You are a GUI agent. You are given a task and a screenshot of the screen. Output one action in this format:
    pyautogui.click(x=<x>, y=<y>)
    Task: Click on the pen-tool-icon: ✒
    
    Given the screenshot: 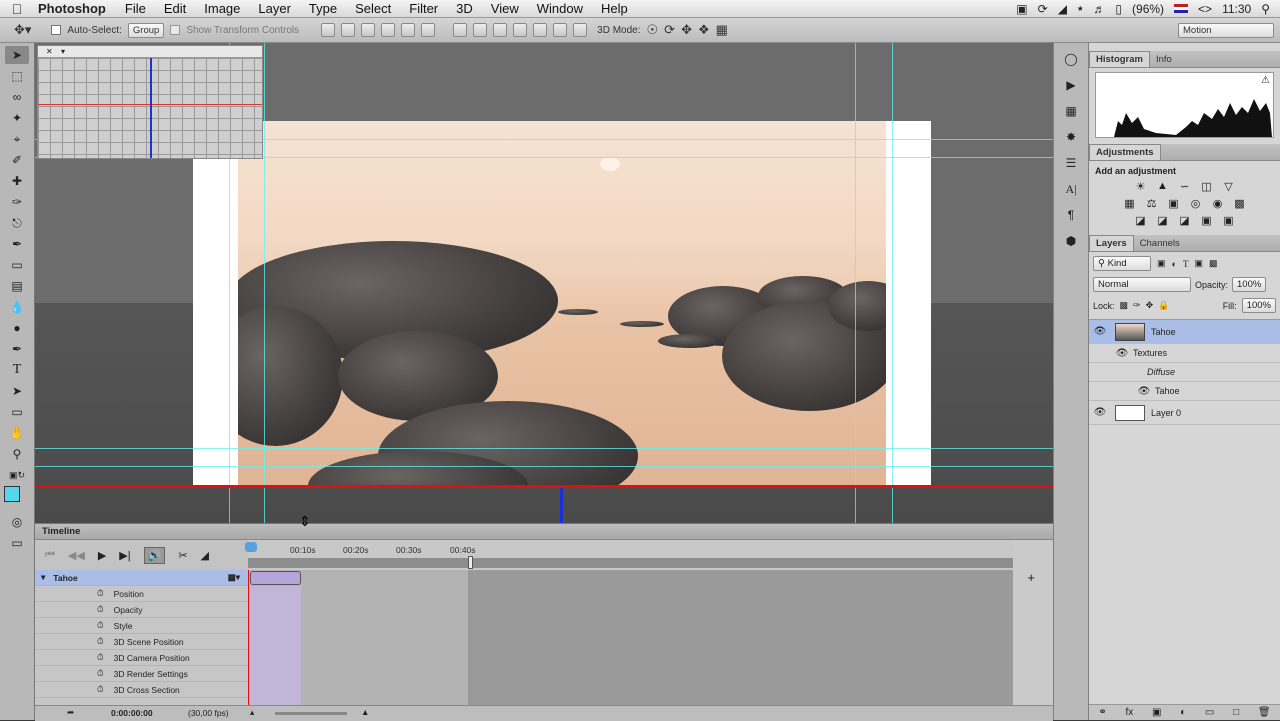 What is the action you would take?
    pyautogui.click(x=17, y=349)
    